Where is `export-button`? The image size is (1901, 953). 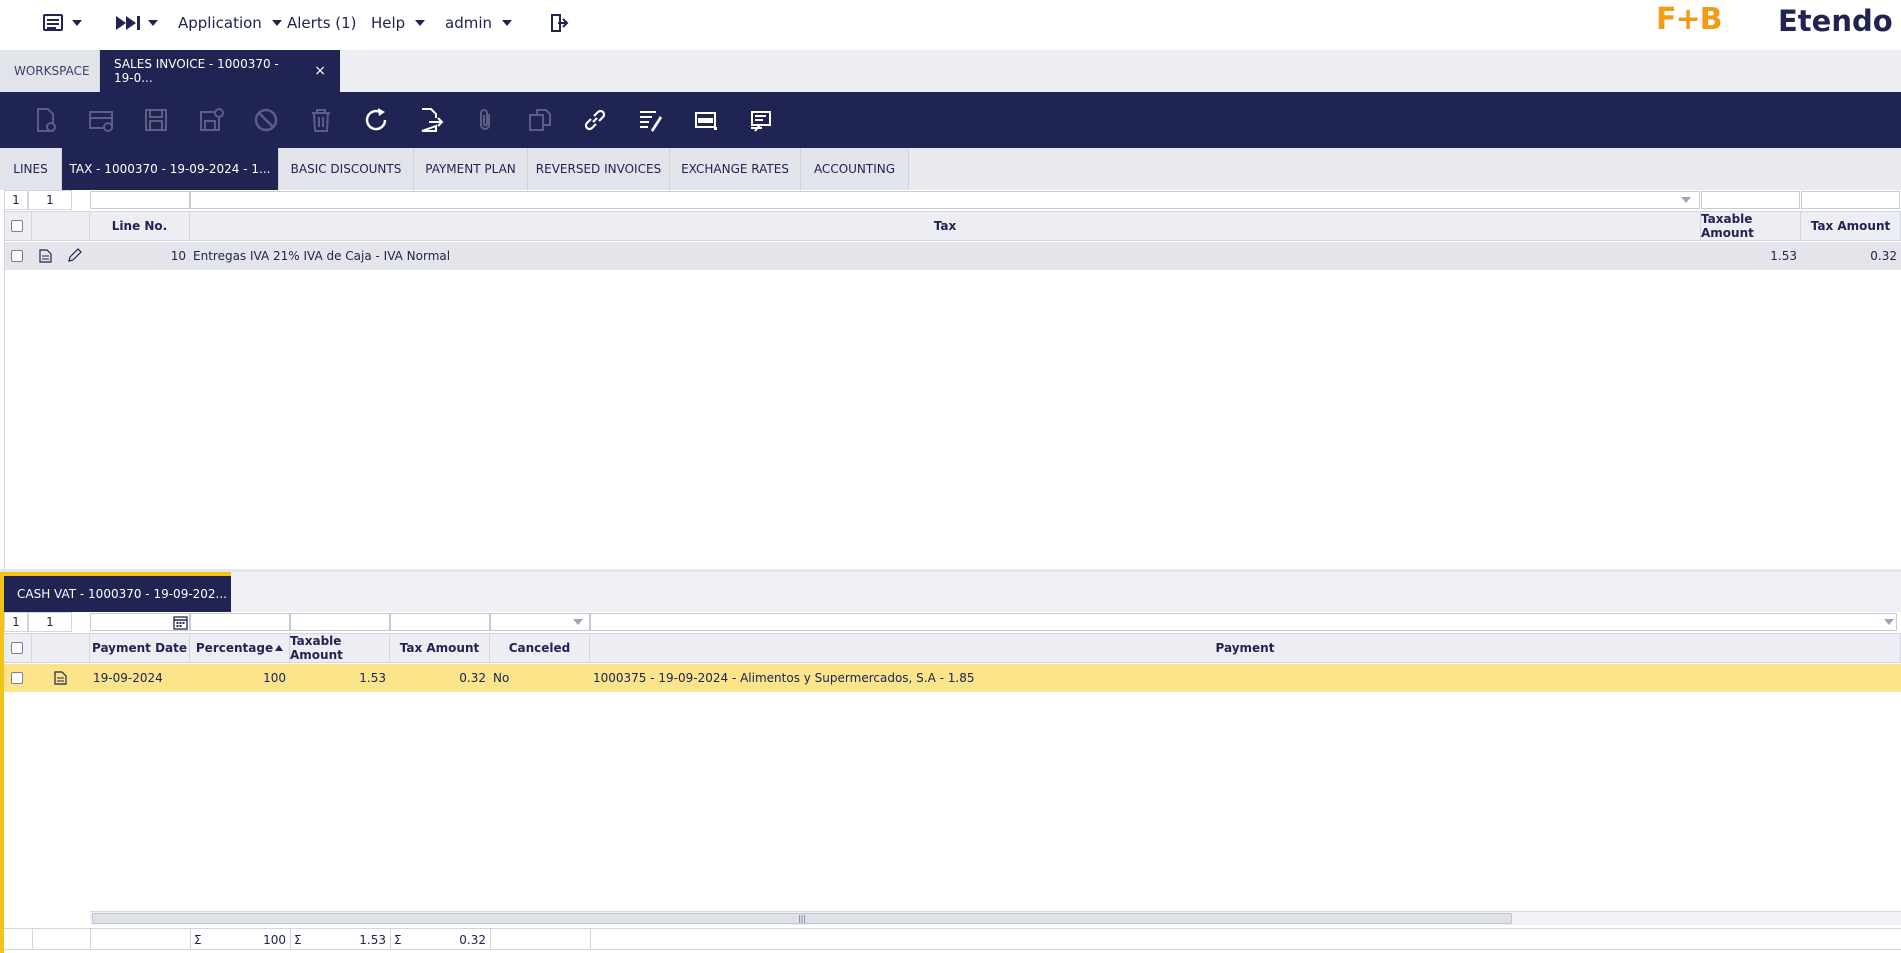
export-button is located at coordinates (430, 120).